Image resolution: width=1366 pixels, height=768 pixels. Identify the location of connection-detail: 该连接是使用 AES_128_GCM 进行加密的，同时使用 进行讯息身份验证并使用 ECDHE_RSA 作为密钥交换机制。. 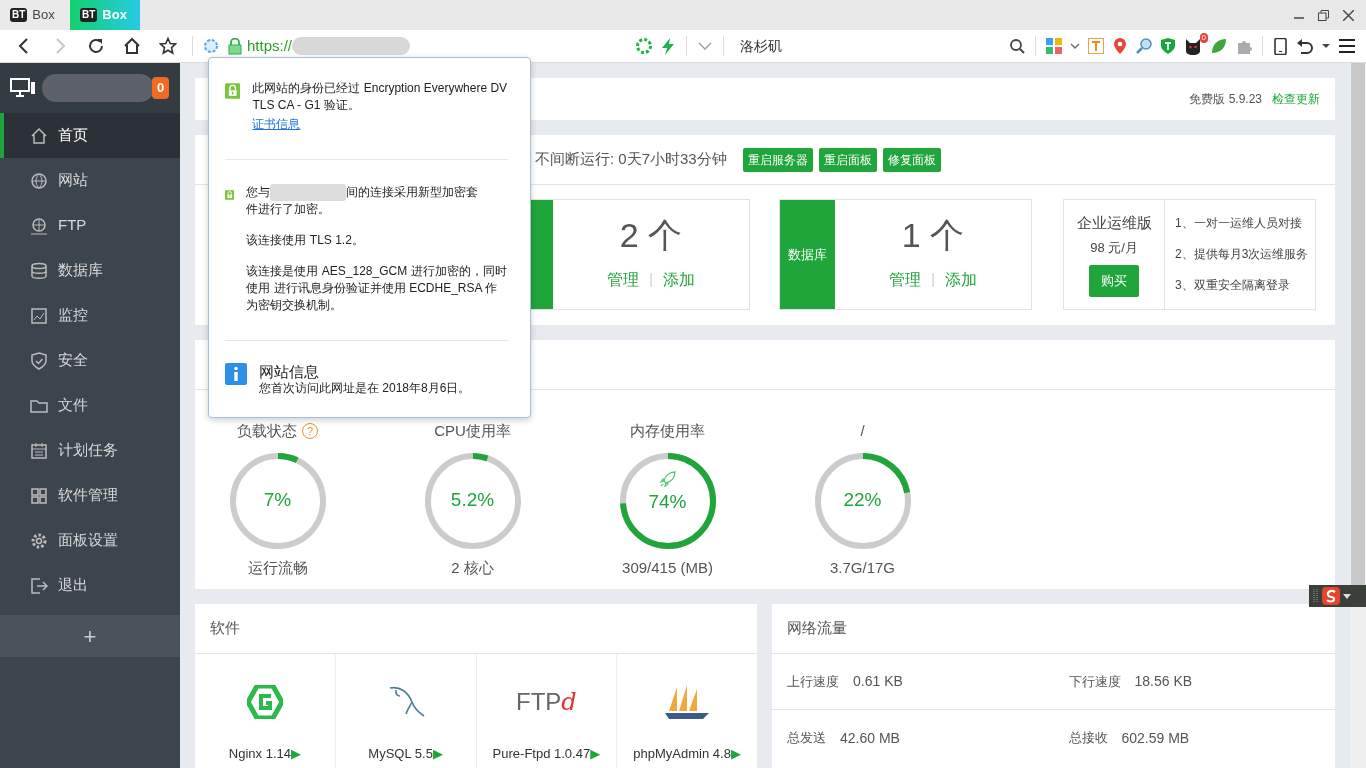
(377, 288).